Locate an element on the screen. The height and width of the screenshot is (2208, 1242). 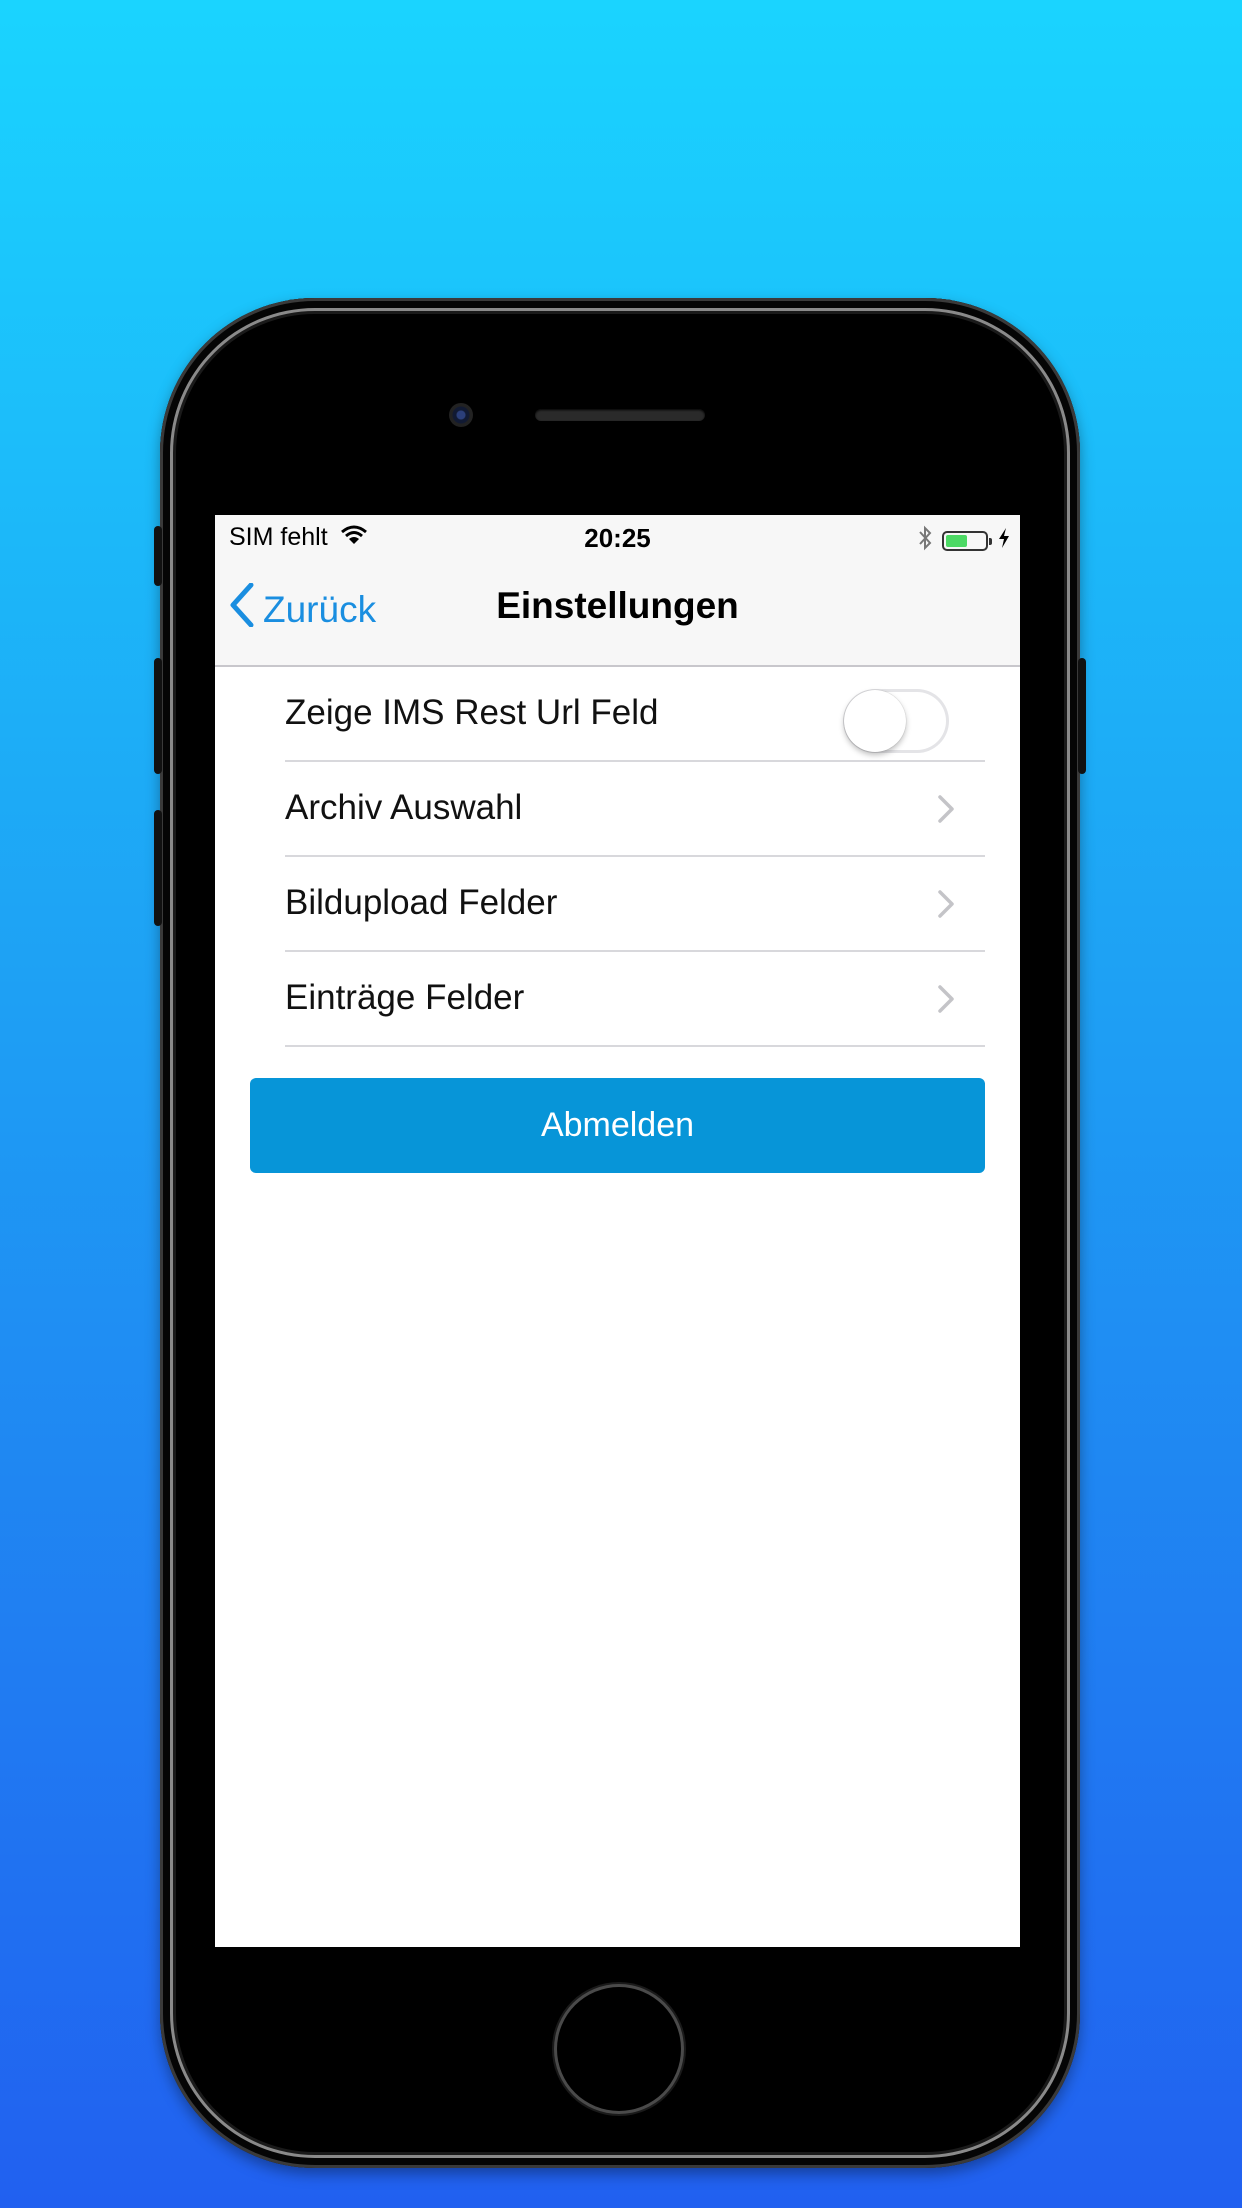
setting-label: Archiv Auswahl is located at coordinates (404, 807).